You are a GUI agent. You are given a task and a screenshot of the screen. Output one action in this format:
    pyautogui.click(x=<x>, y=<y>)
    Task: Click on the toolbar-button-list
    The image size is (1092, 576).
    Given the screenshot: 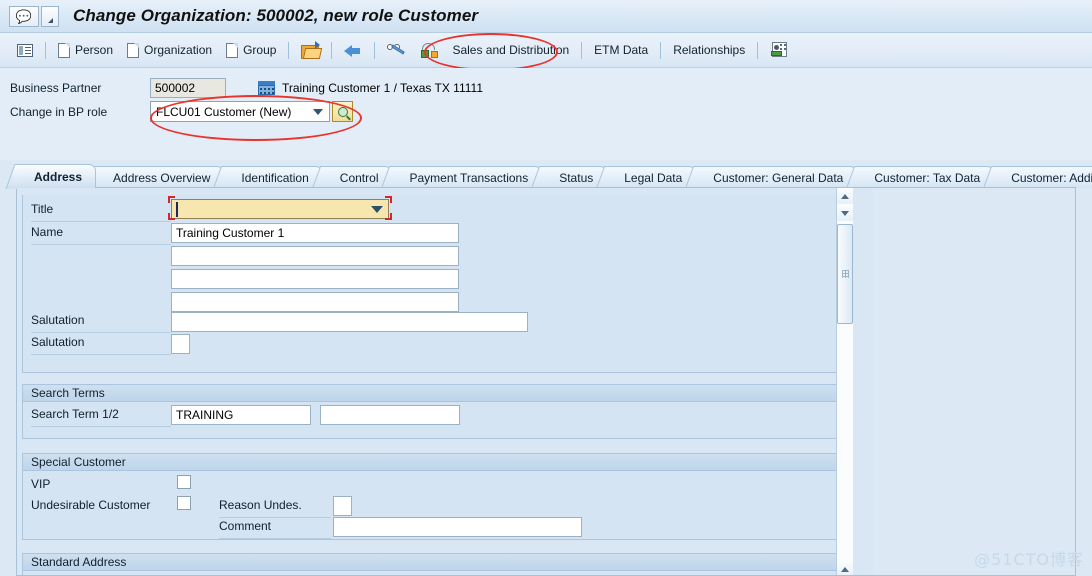 What is the action you would take?
    pyautogui.click(x=25, y=50)
    